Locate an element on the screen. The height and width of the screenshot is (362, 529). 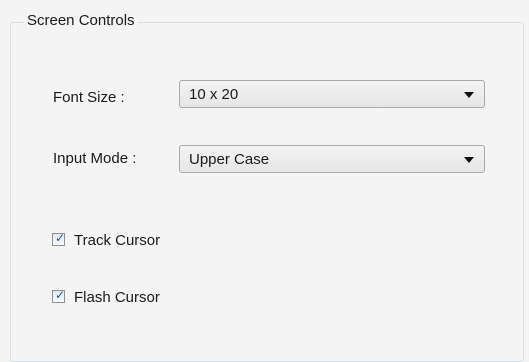
input-mode-value: Upper Case is located at coordinates (229, 159).